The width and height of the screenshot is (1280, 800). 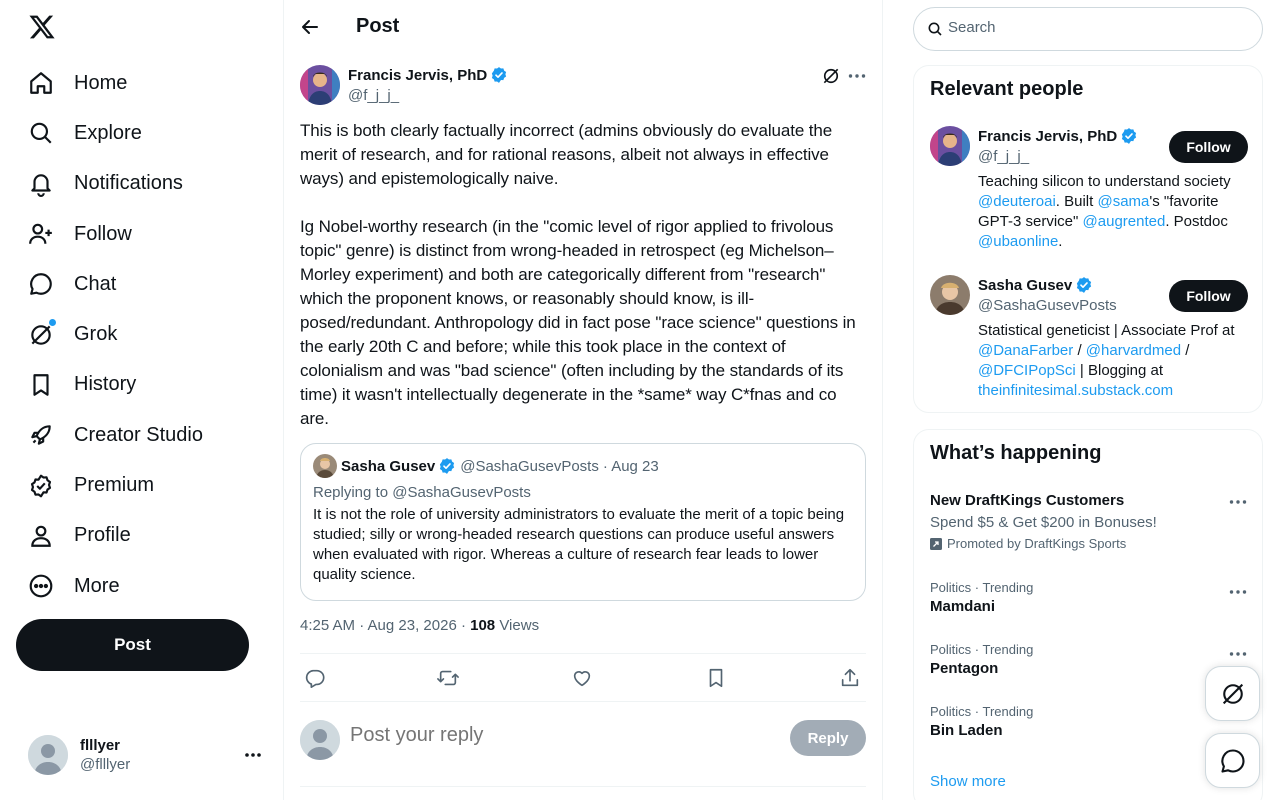 I want to click on whats-happening-title: What’s happening, so click(x=1016, y=453).